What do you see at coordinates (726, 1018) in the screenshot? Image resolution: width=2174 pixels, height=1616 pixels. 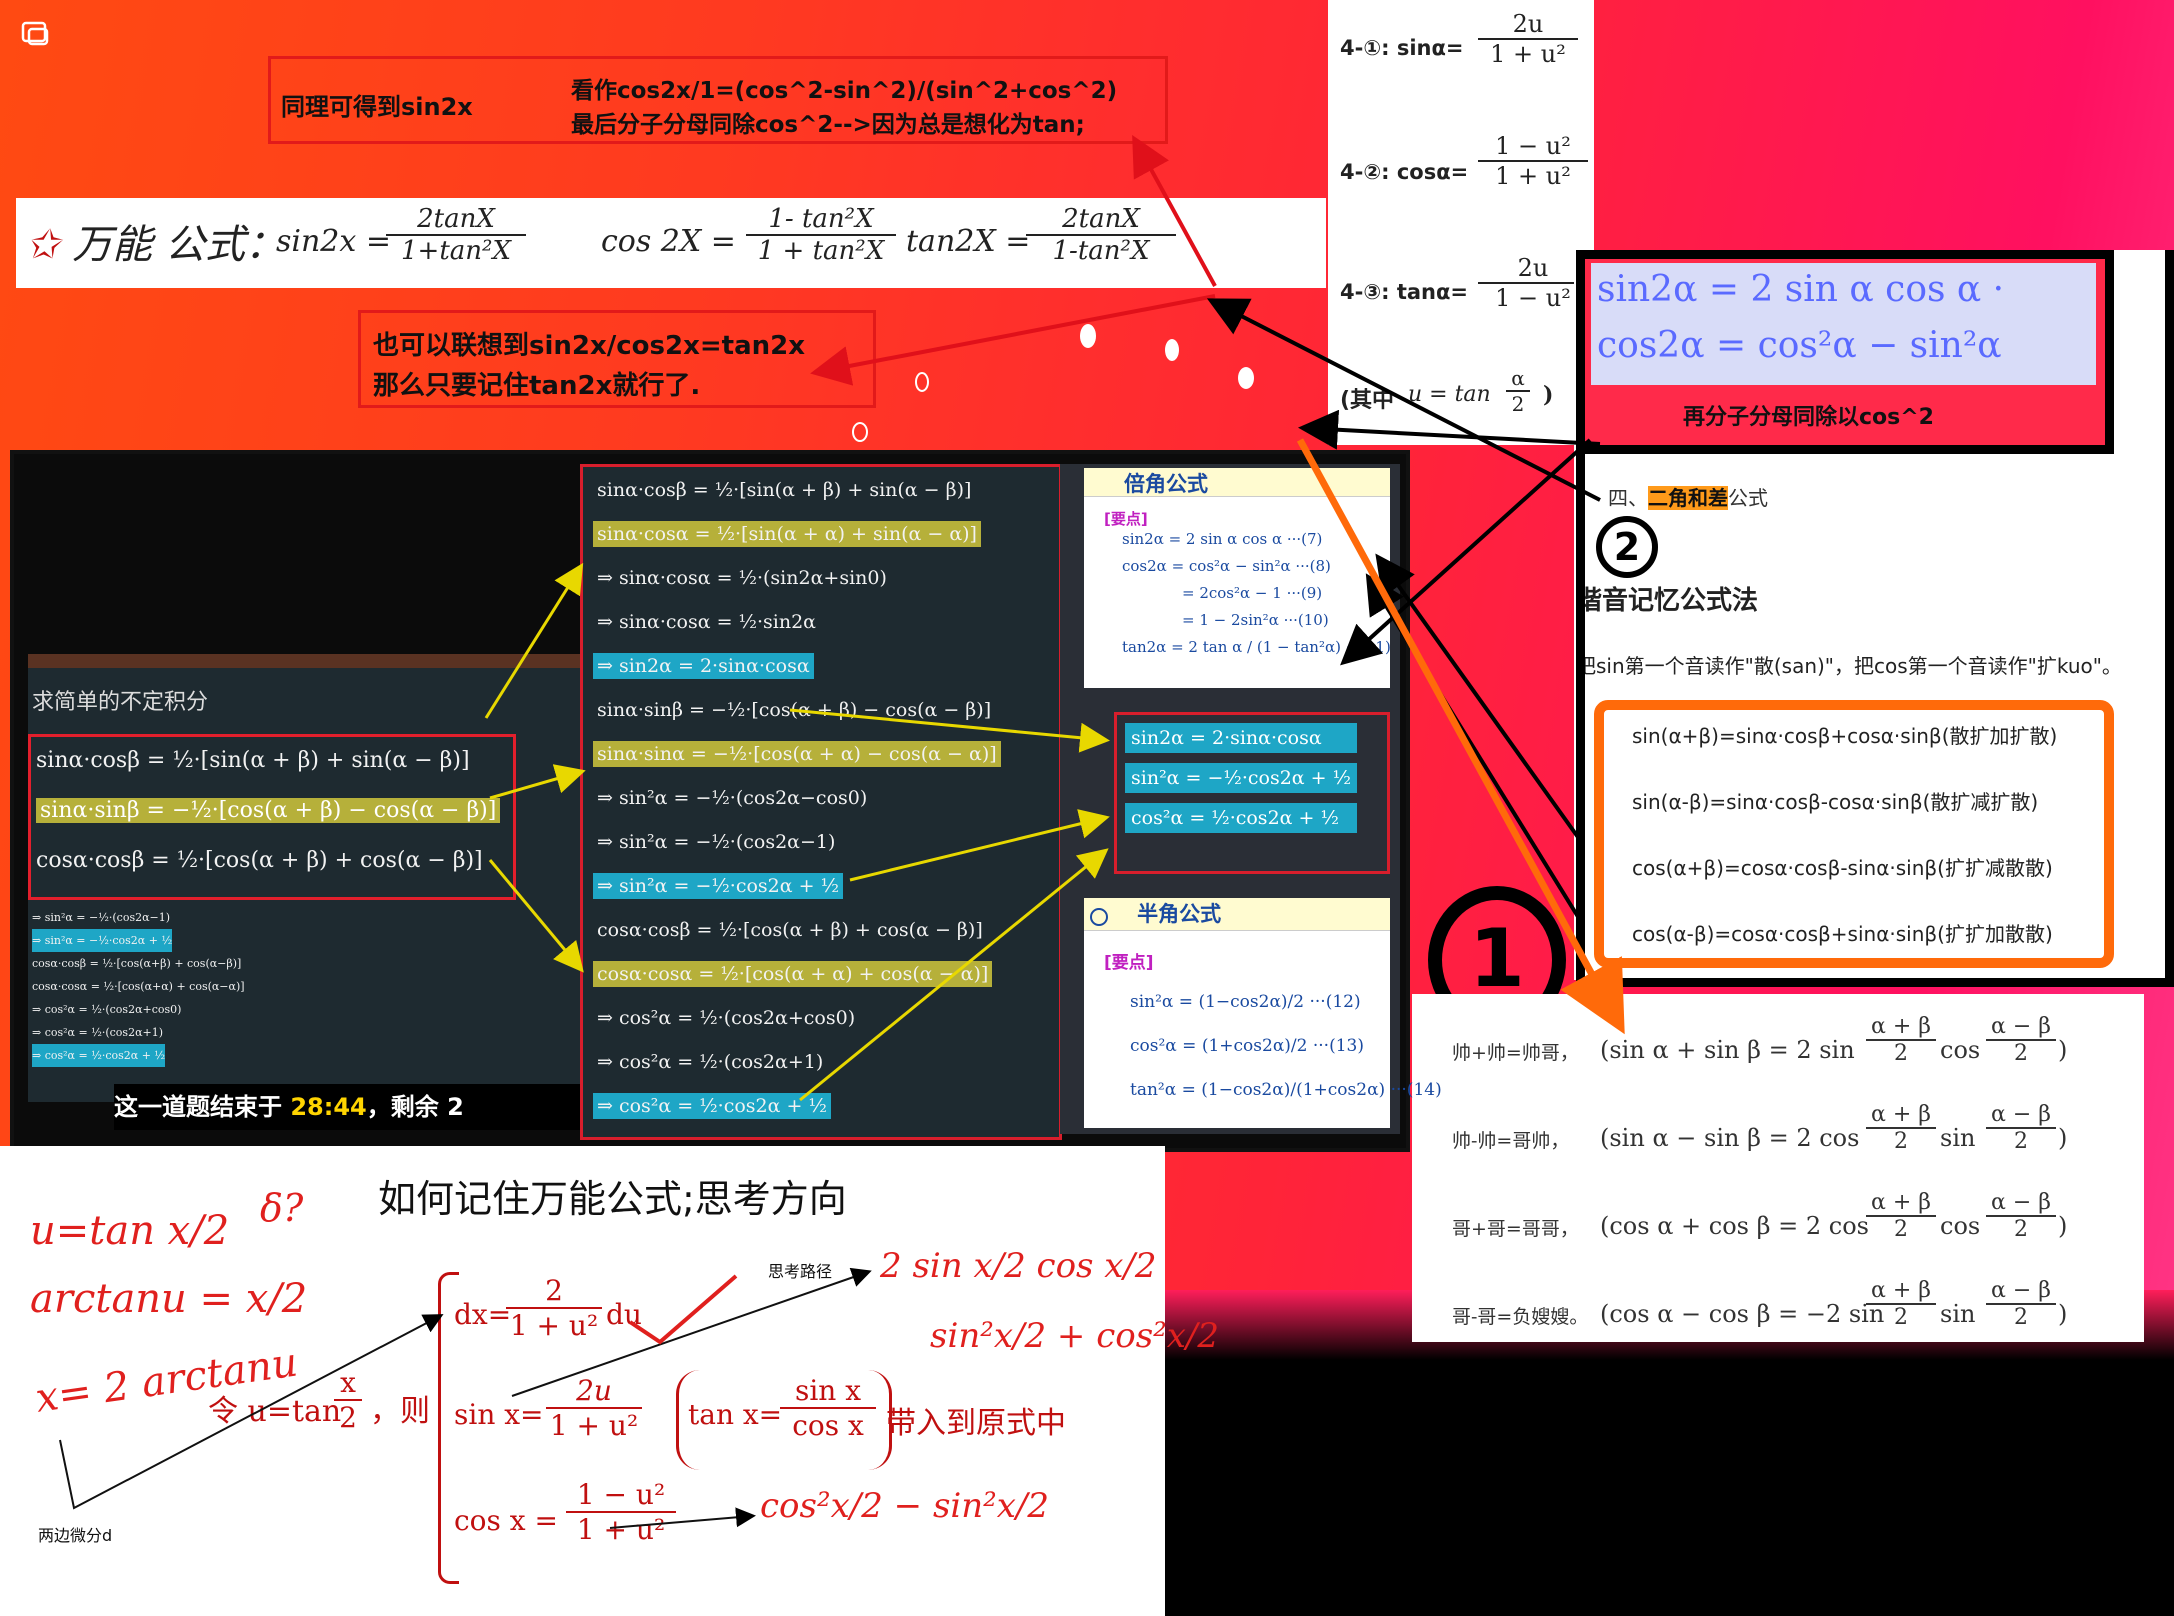 I see `mid-board-row: ⇒ cos²α = ½·(cos2α+cos0)` at bounding box center [726, 1018].